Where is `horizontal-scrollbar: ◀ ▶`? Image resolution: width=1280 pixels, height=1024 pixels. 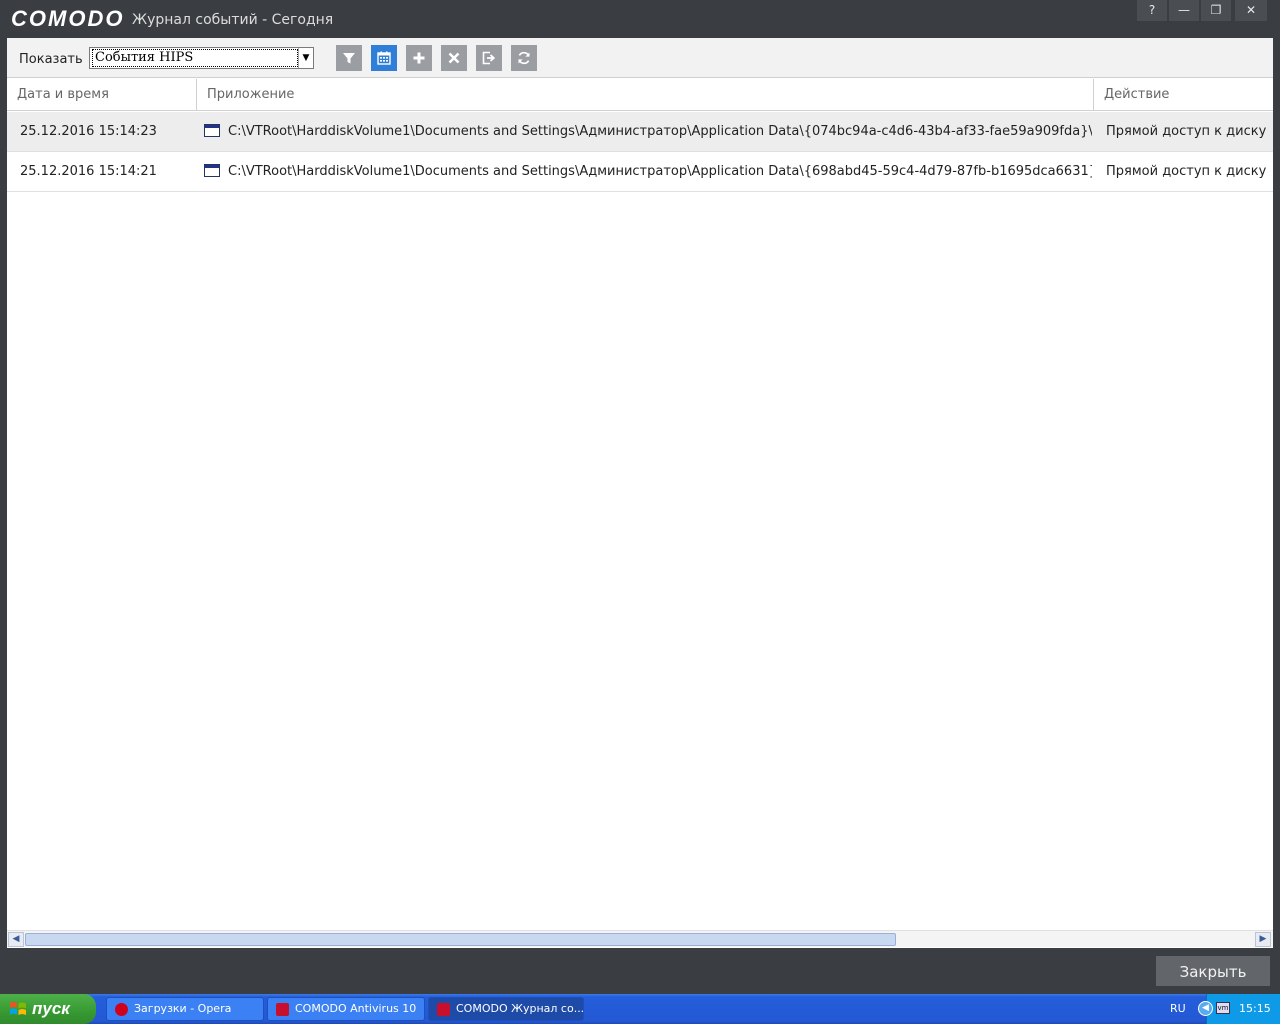 horizontal-scrollbar: ◀ ▶ is located at coordinates (640, 938).